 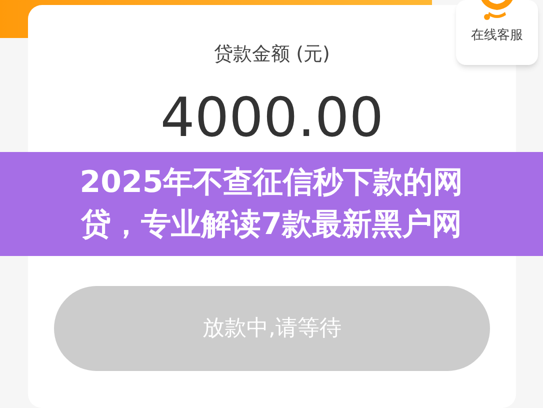 What do you see at coordinates (272, 117) in the screenshot?
I see `loan-amount: 4000.00` at bounding box center [272, 117].